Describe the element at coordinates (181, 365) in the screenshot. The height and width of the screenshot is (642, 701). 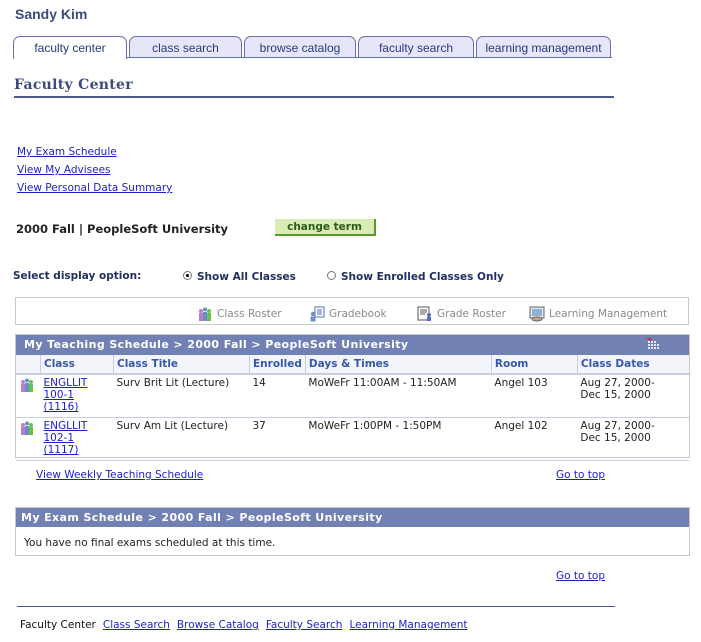
I see `col-class-title: Class Title` at that location.